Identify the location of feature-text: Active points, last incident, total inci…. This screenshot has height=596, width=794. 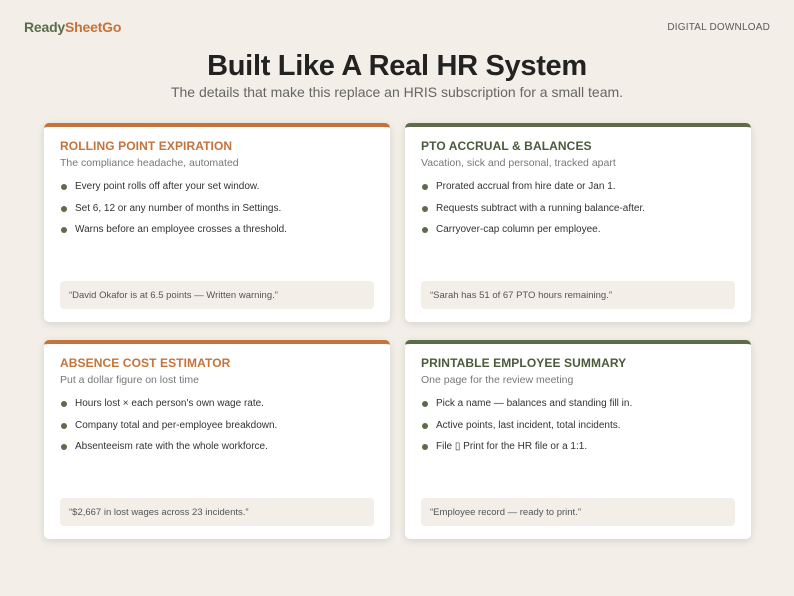
(528, 425).